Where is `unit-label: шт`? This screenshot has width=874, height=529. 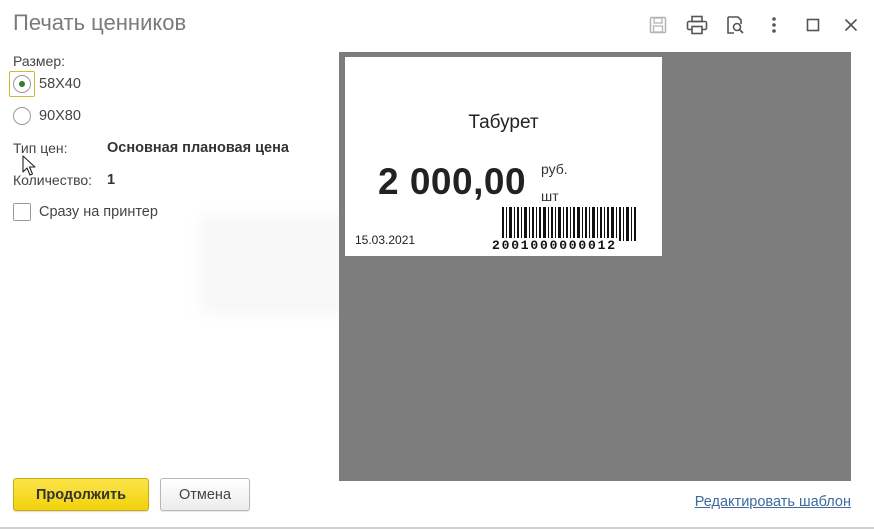
unit-label: шт is located at coordinates (550, 196).